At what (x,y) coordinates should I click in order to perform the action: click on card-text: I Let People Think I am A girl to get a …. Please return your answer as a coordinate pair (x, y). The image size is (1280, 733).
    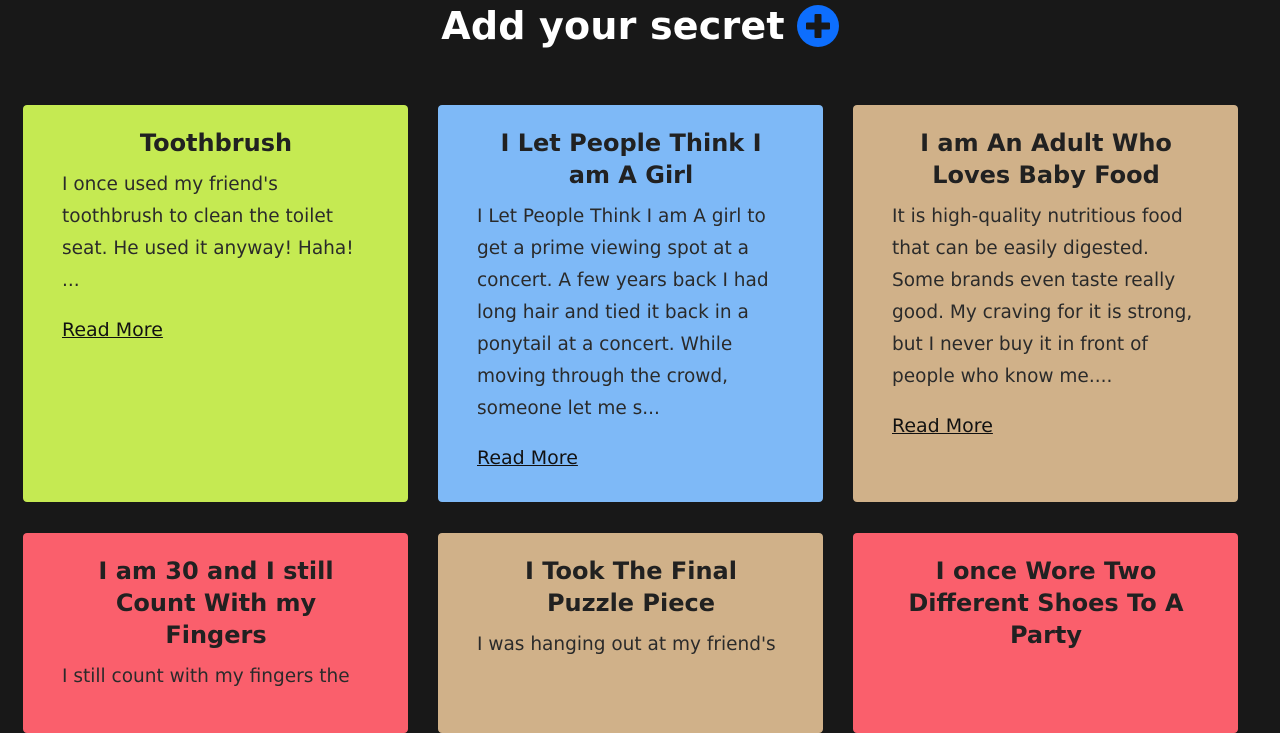
    Looking at the image, I should click on (623, 312).